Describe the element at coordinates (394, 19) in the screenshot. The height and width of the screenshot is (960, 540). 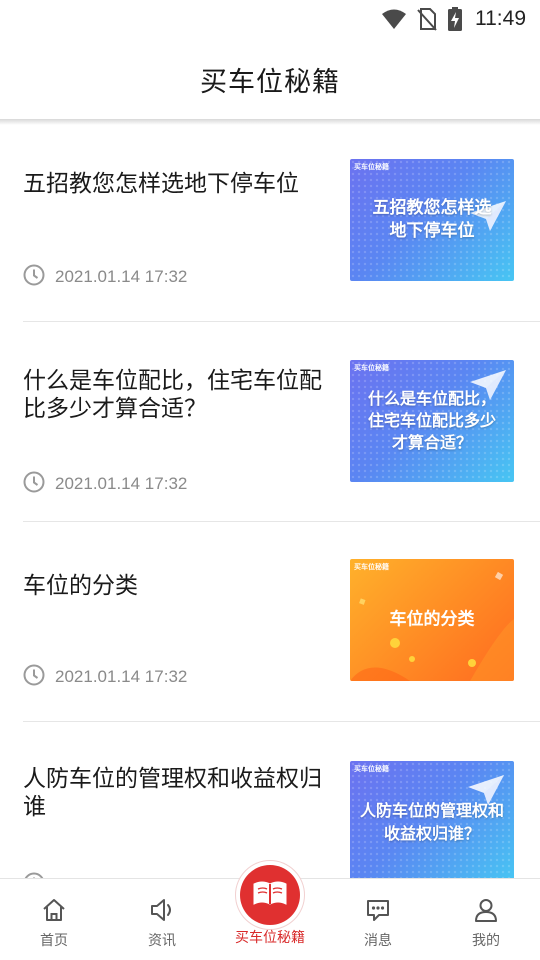
I see `wifi-icon` at that location.